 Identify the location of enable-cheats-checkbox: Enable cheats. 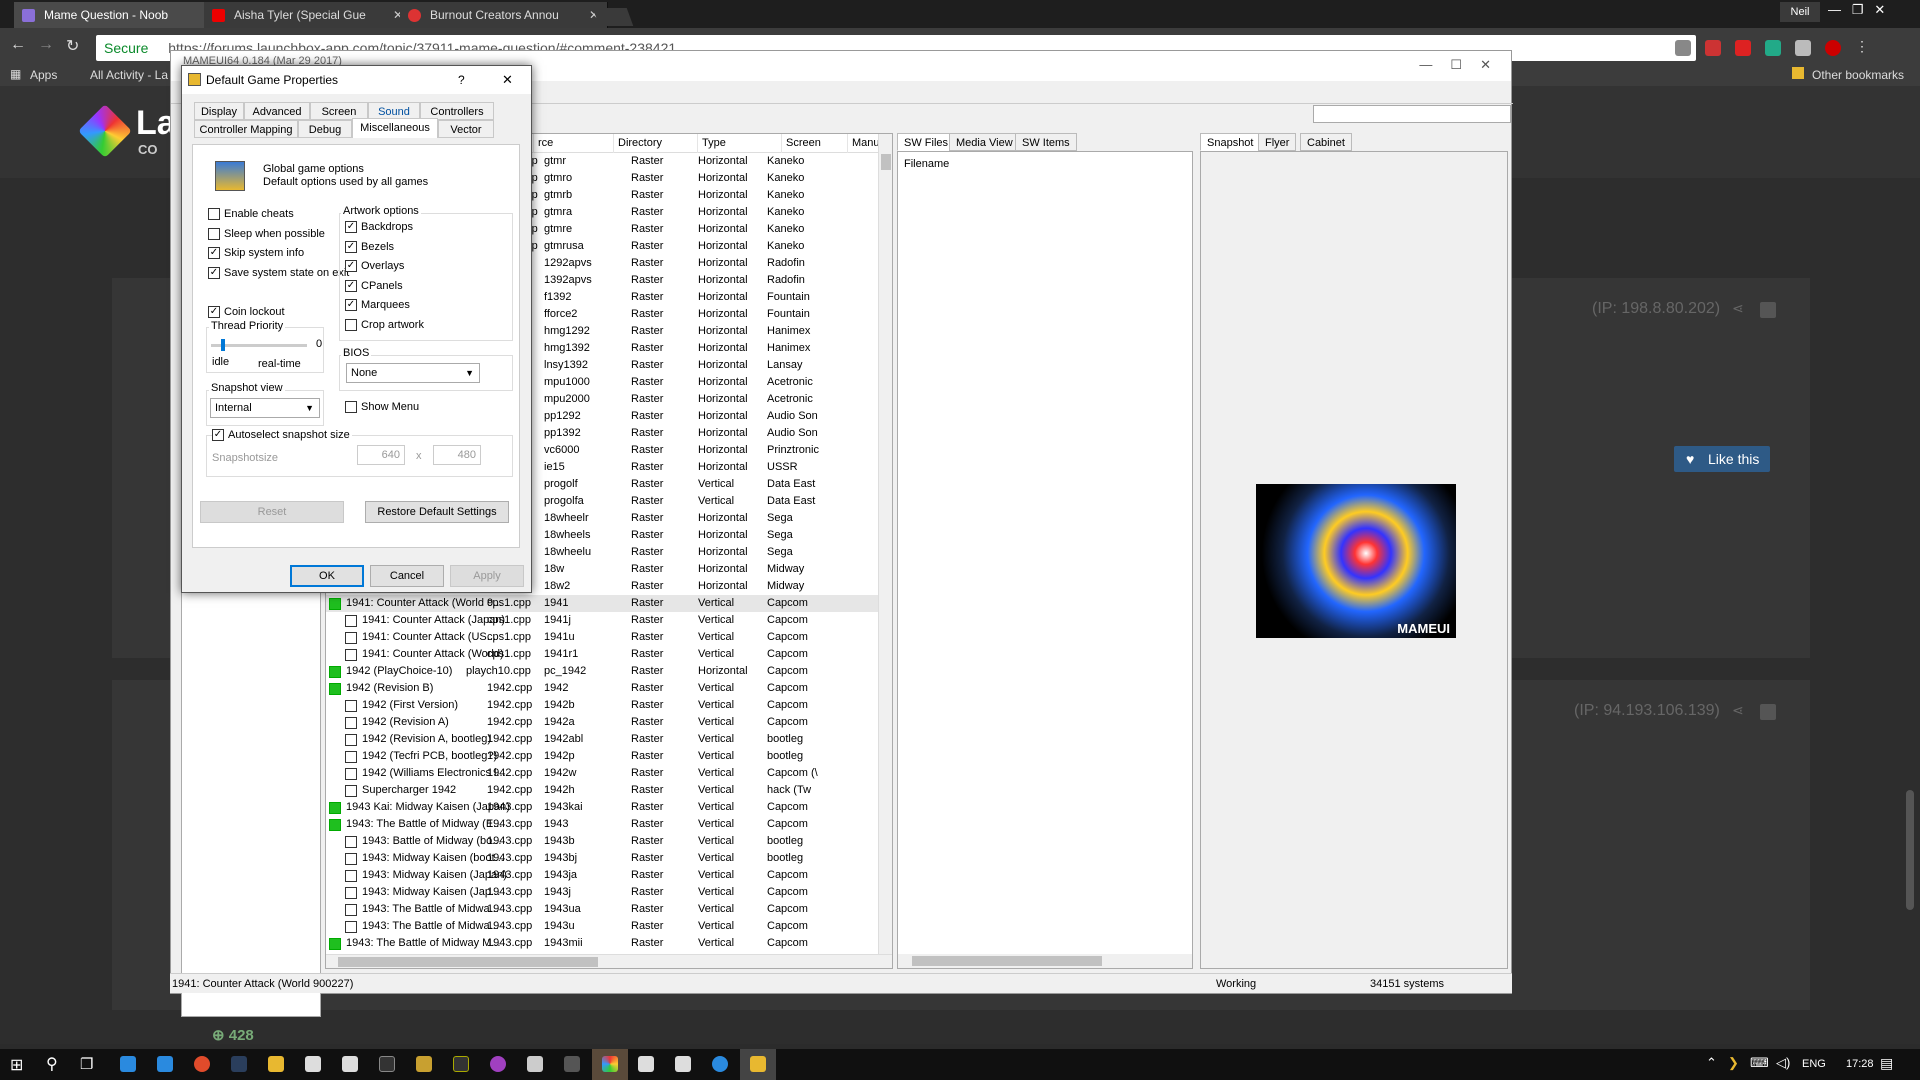
(251, 214).